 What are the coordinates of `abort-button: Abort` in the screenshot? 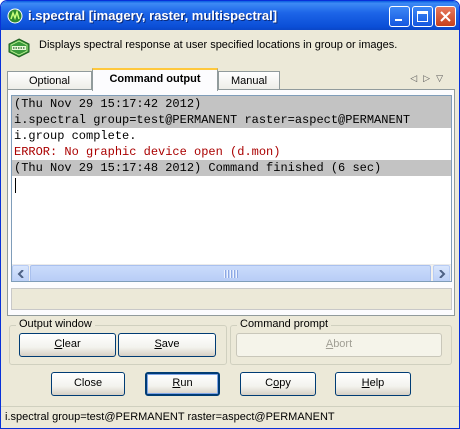 It's located at (339, 345).